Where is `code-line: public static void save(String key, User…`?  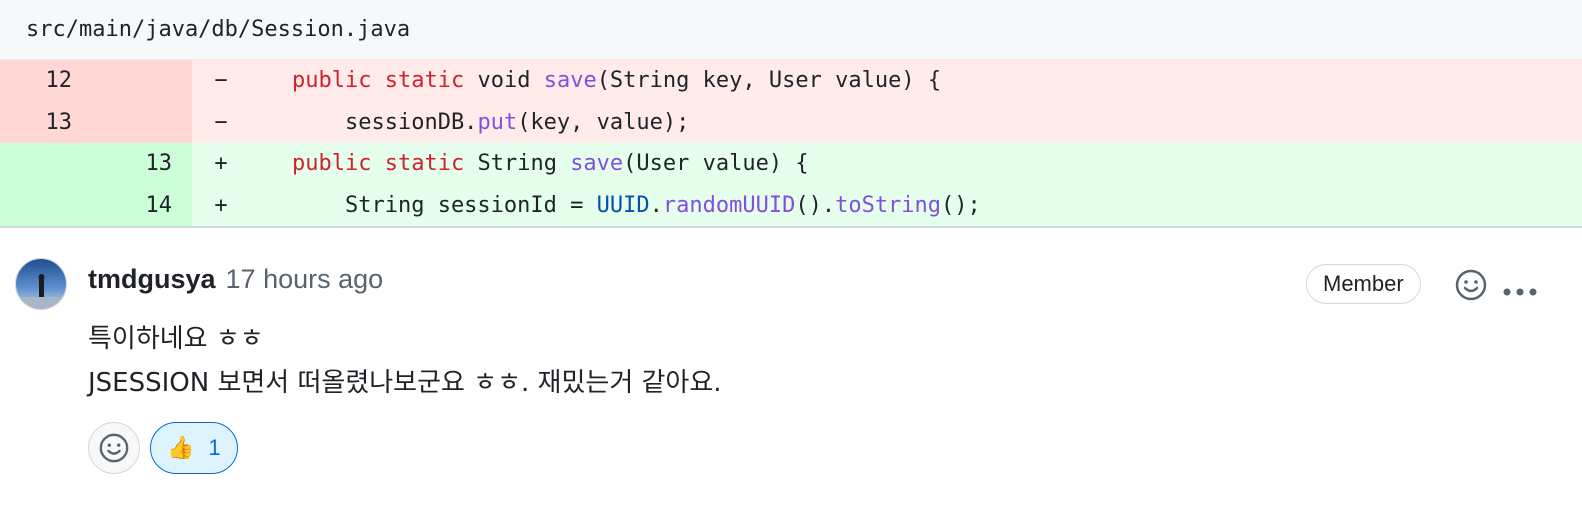
code-line: public static void save(String key, User… is located at coordinates (595, 80).